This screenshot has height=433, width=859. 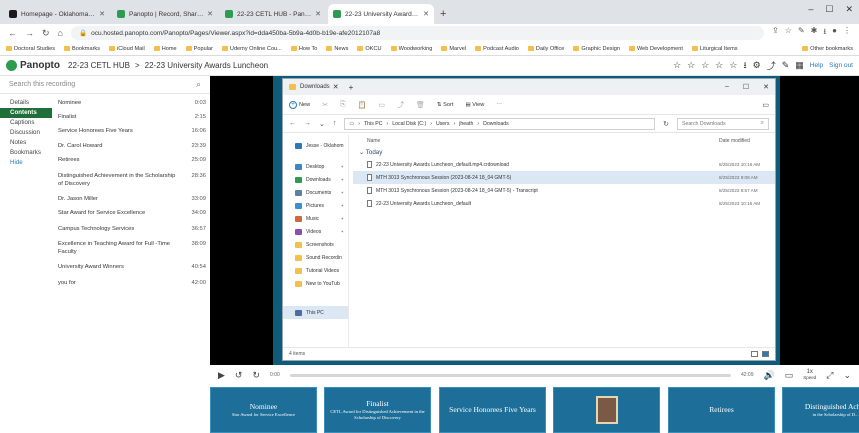 What do you see at coordinates (381, 105) in the screenshot?
I see `rename-icon: ▭` at bounding box center [381, 105].